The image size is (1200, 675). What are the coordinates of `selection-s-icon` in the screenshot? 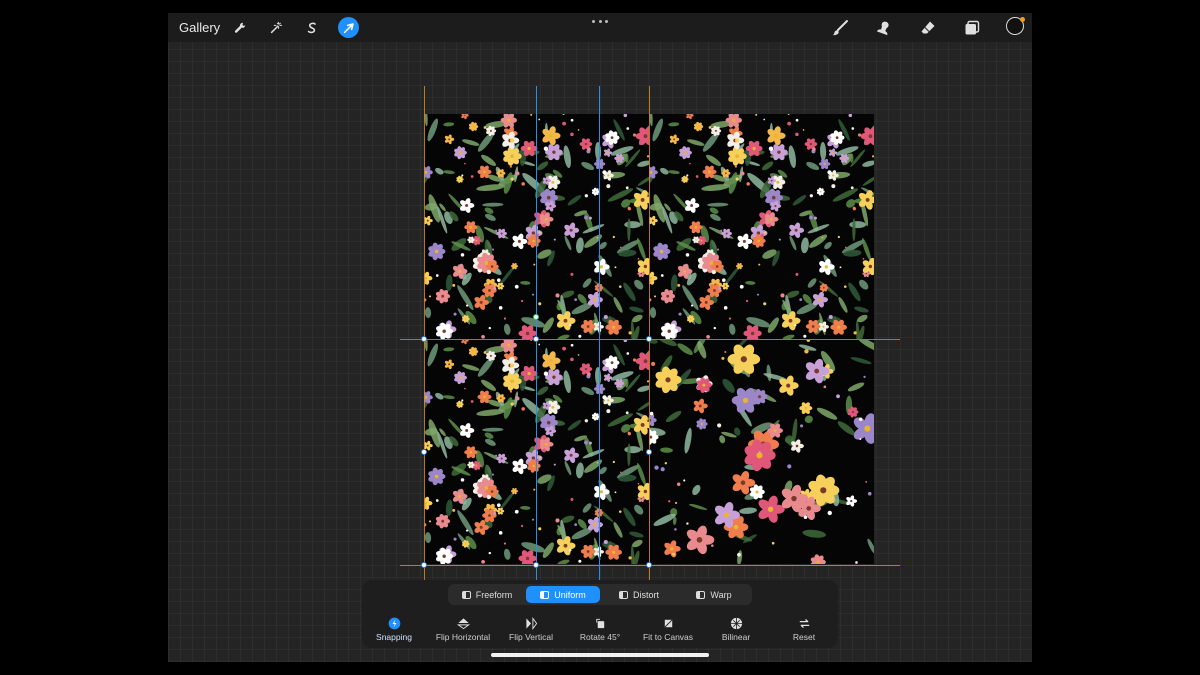 It's located at (311, 27).